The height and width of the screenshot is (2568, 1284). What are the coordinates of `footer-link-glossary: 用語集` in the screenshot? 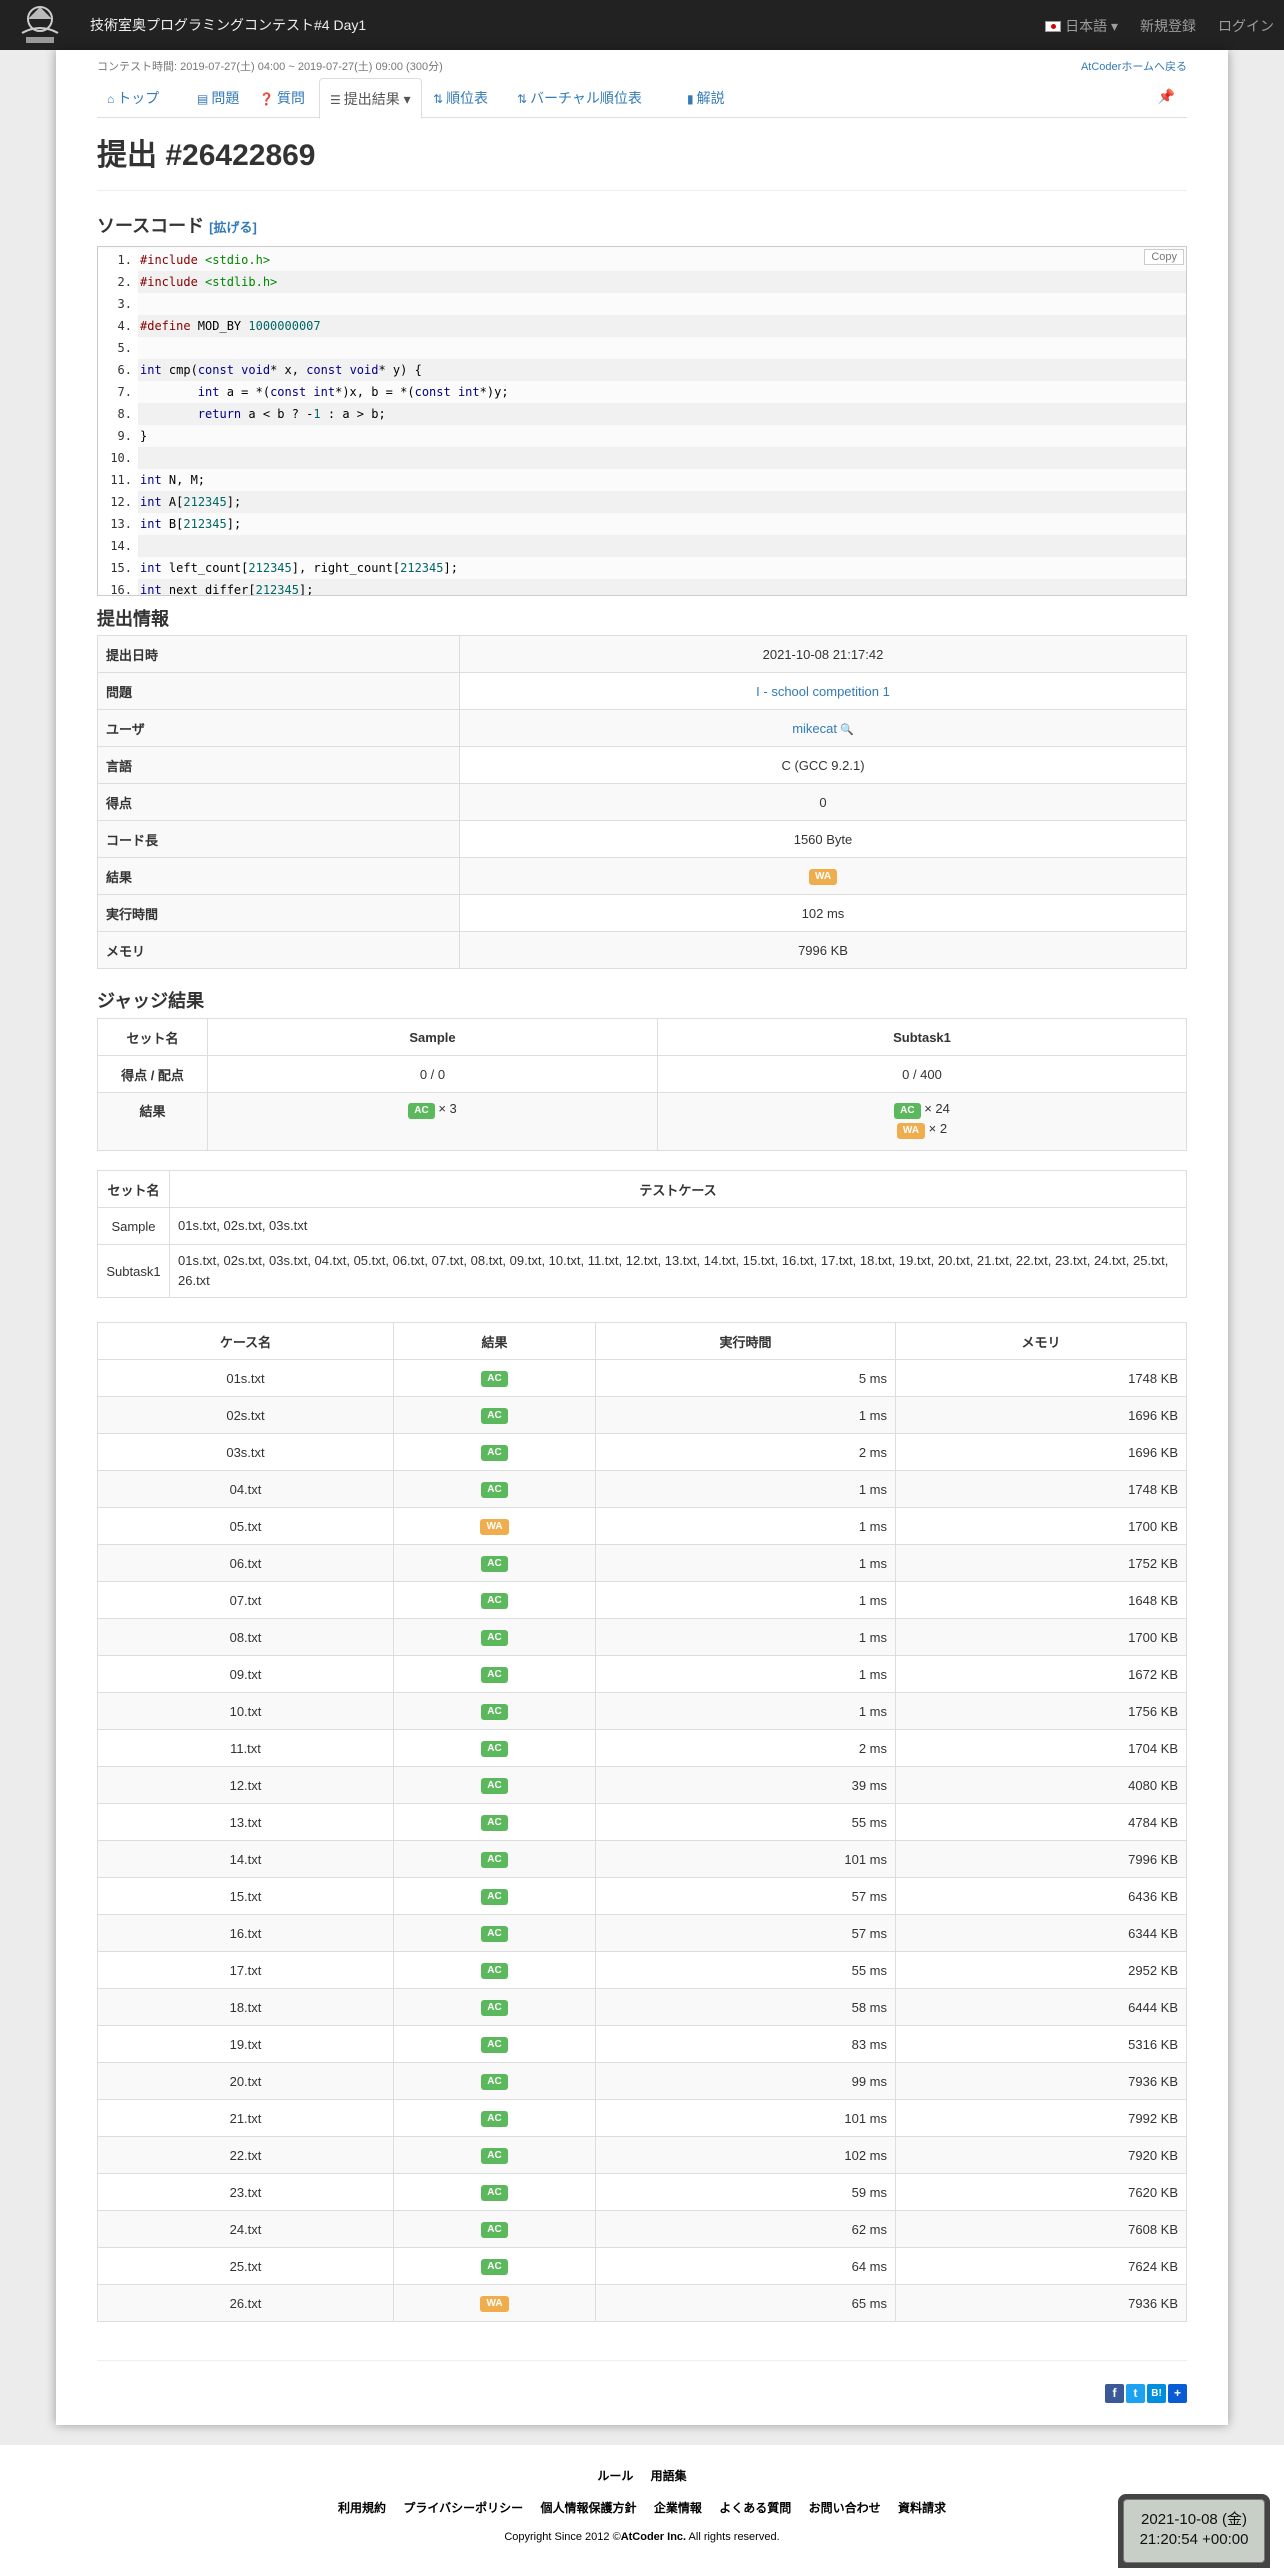 It's located at (669, 2476).